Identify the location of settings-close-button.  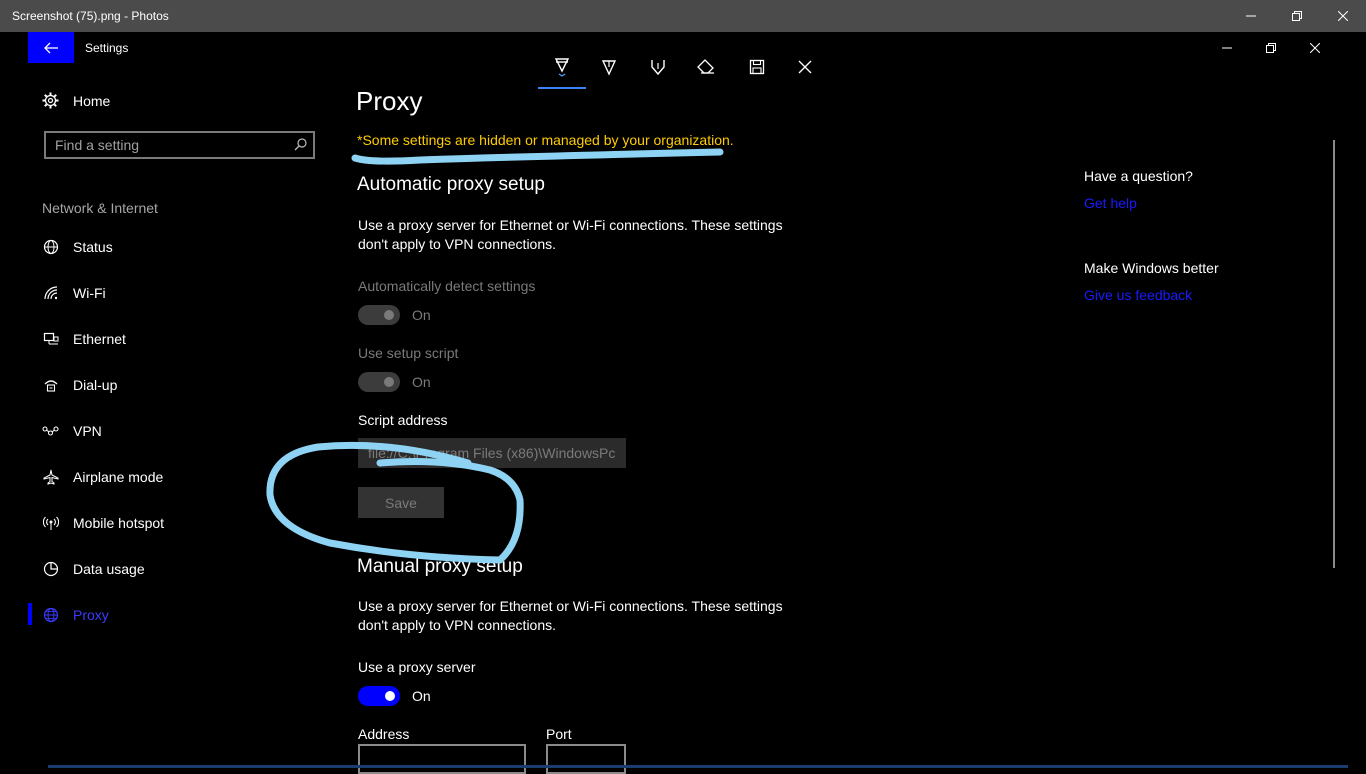
(1315, 47).